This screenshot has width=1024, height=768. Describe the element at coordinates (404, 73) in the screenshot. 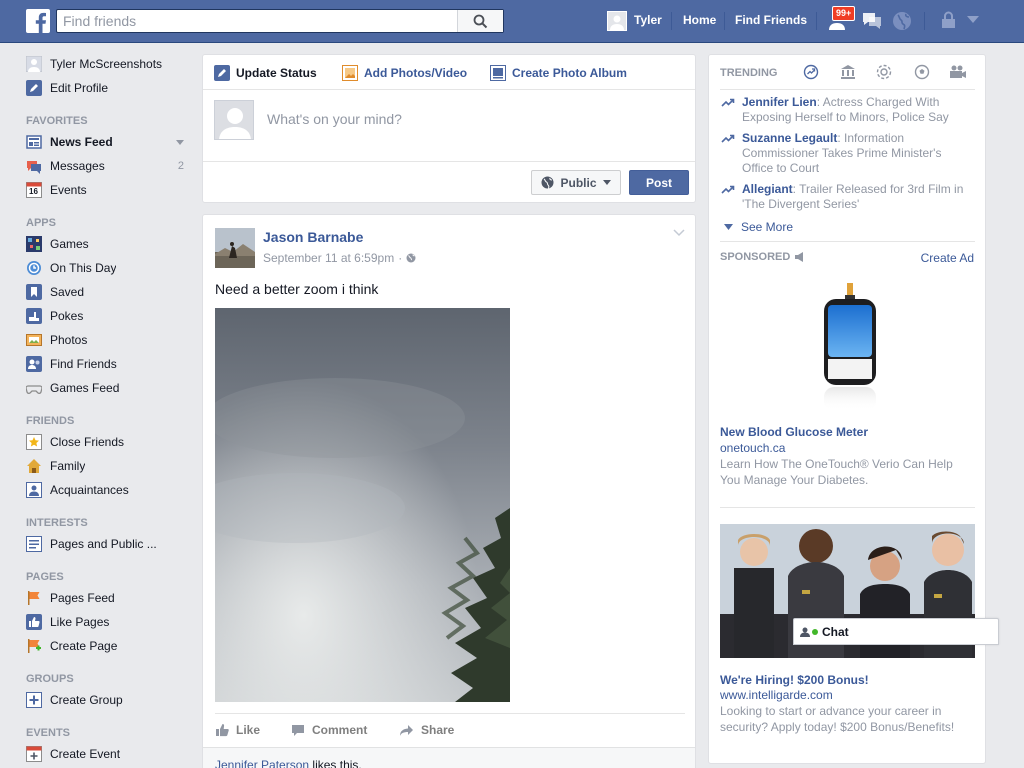

I see `tab-add-photos-video: Add Photos/Video` at that location.